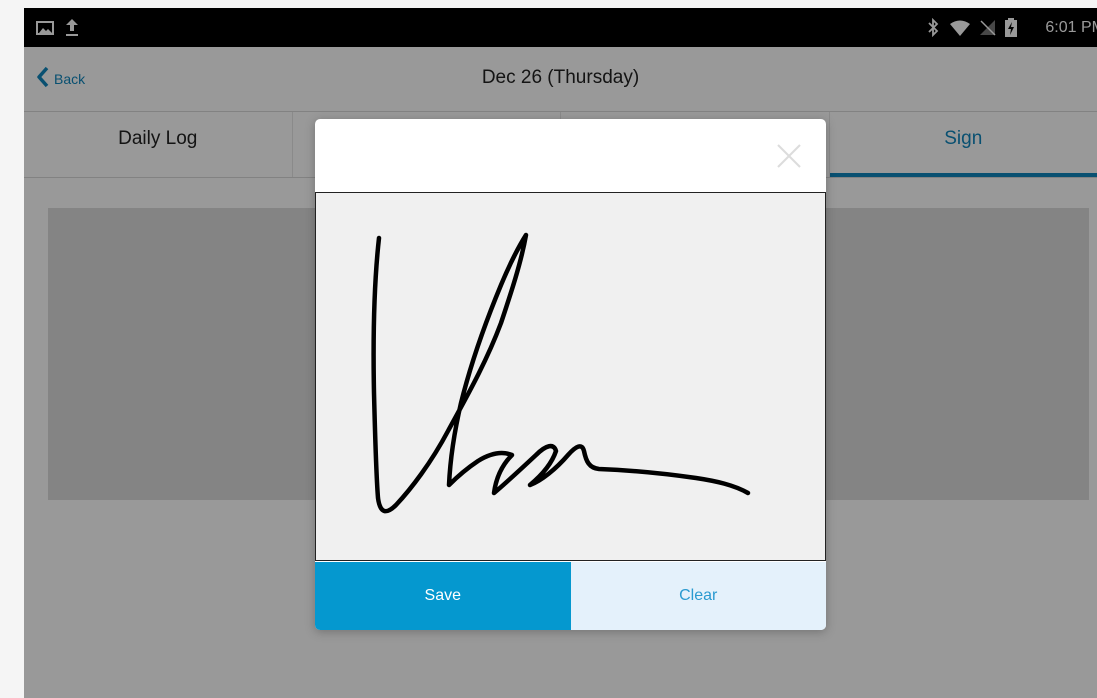 Image resolution: width=1097 pixels, height=698 pixels. What do you see at coordinates (570, 155) in the screenshot?
I see `modal-header` at bounding box center [570, 155].